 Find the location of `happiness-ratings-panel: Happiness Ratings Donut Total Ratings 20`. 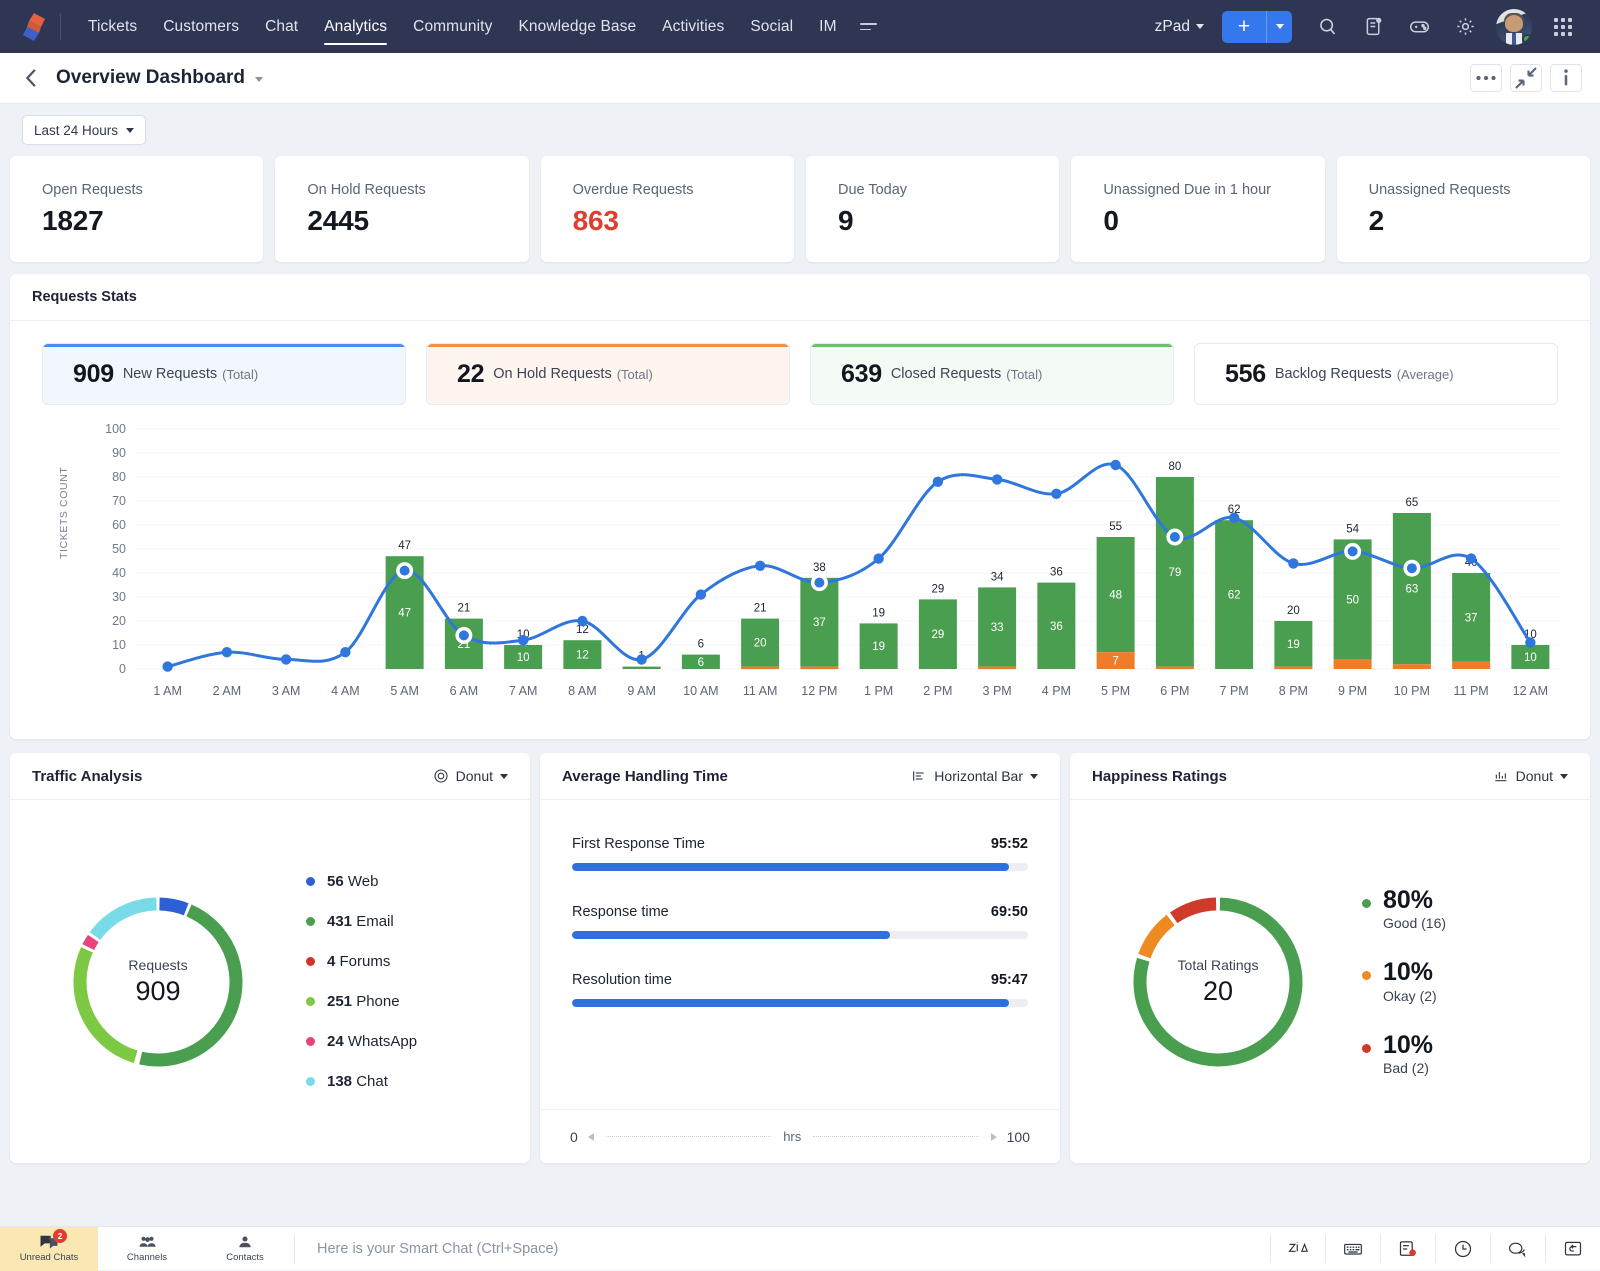

happiness-ratings-panel: Happiness Ratings Donut Total Ratings 20 is located at coordinates (1330, 958).